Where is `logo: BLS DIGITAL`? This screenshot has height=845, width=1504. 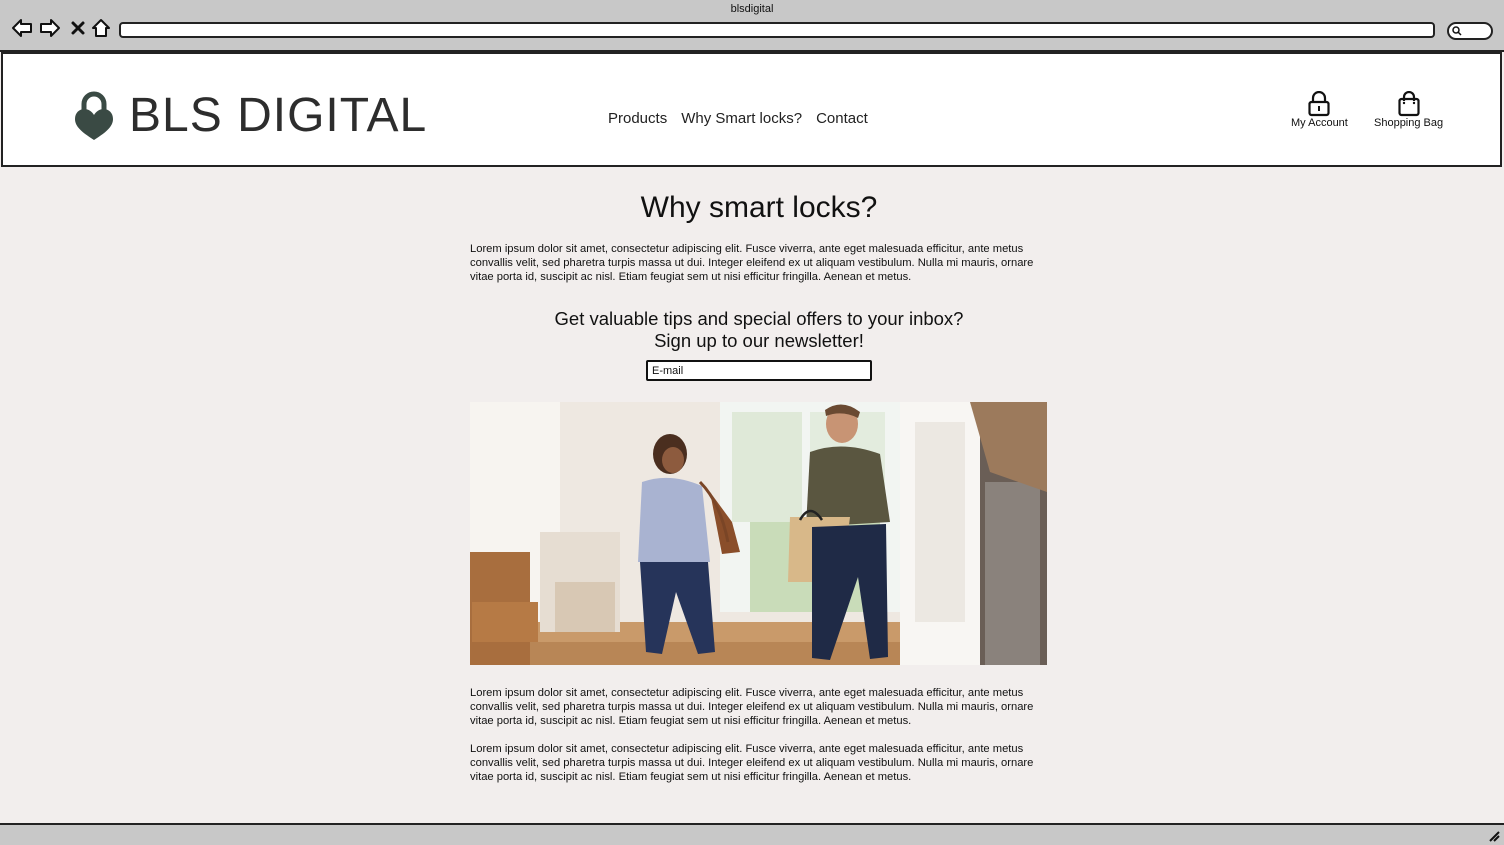
logo: BLS DIGITAL is located at coordinates (250, 116).